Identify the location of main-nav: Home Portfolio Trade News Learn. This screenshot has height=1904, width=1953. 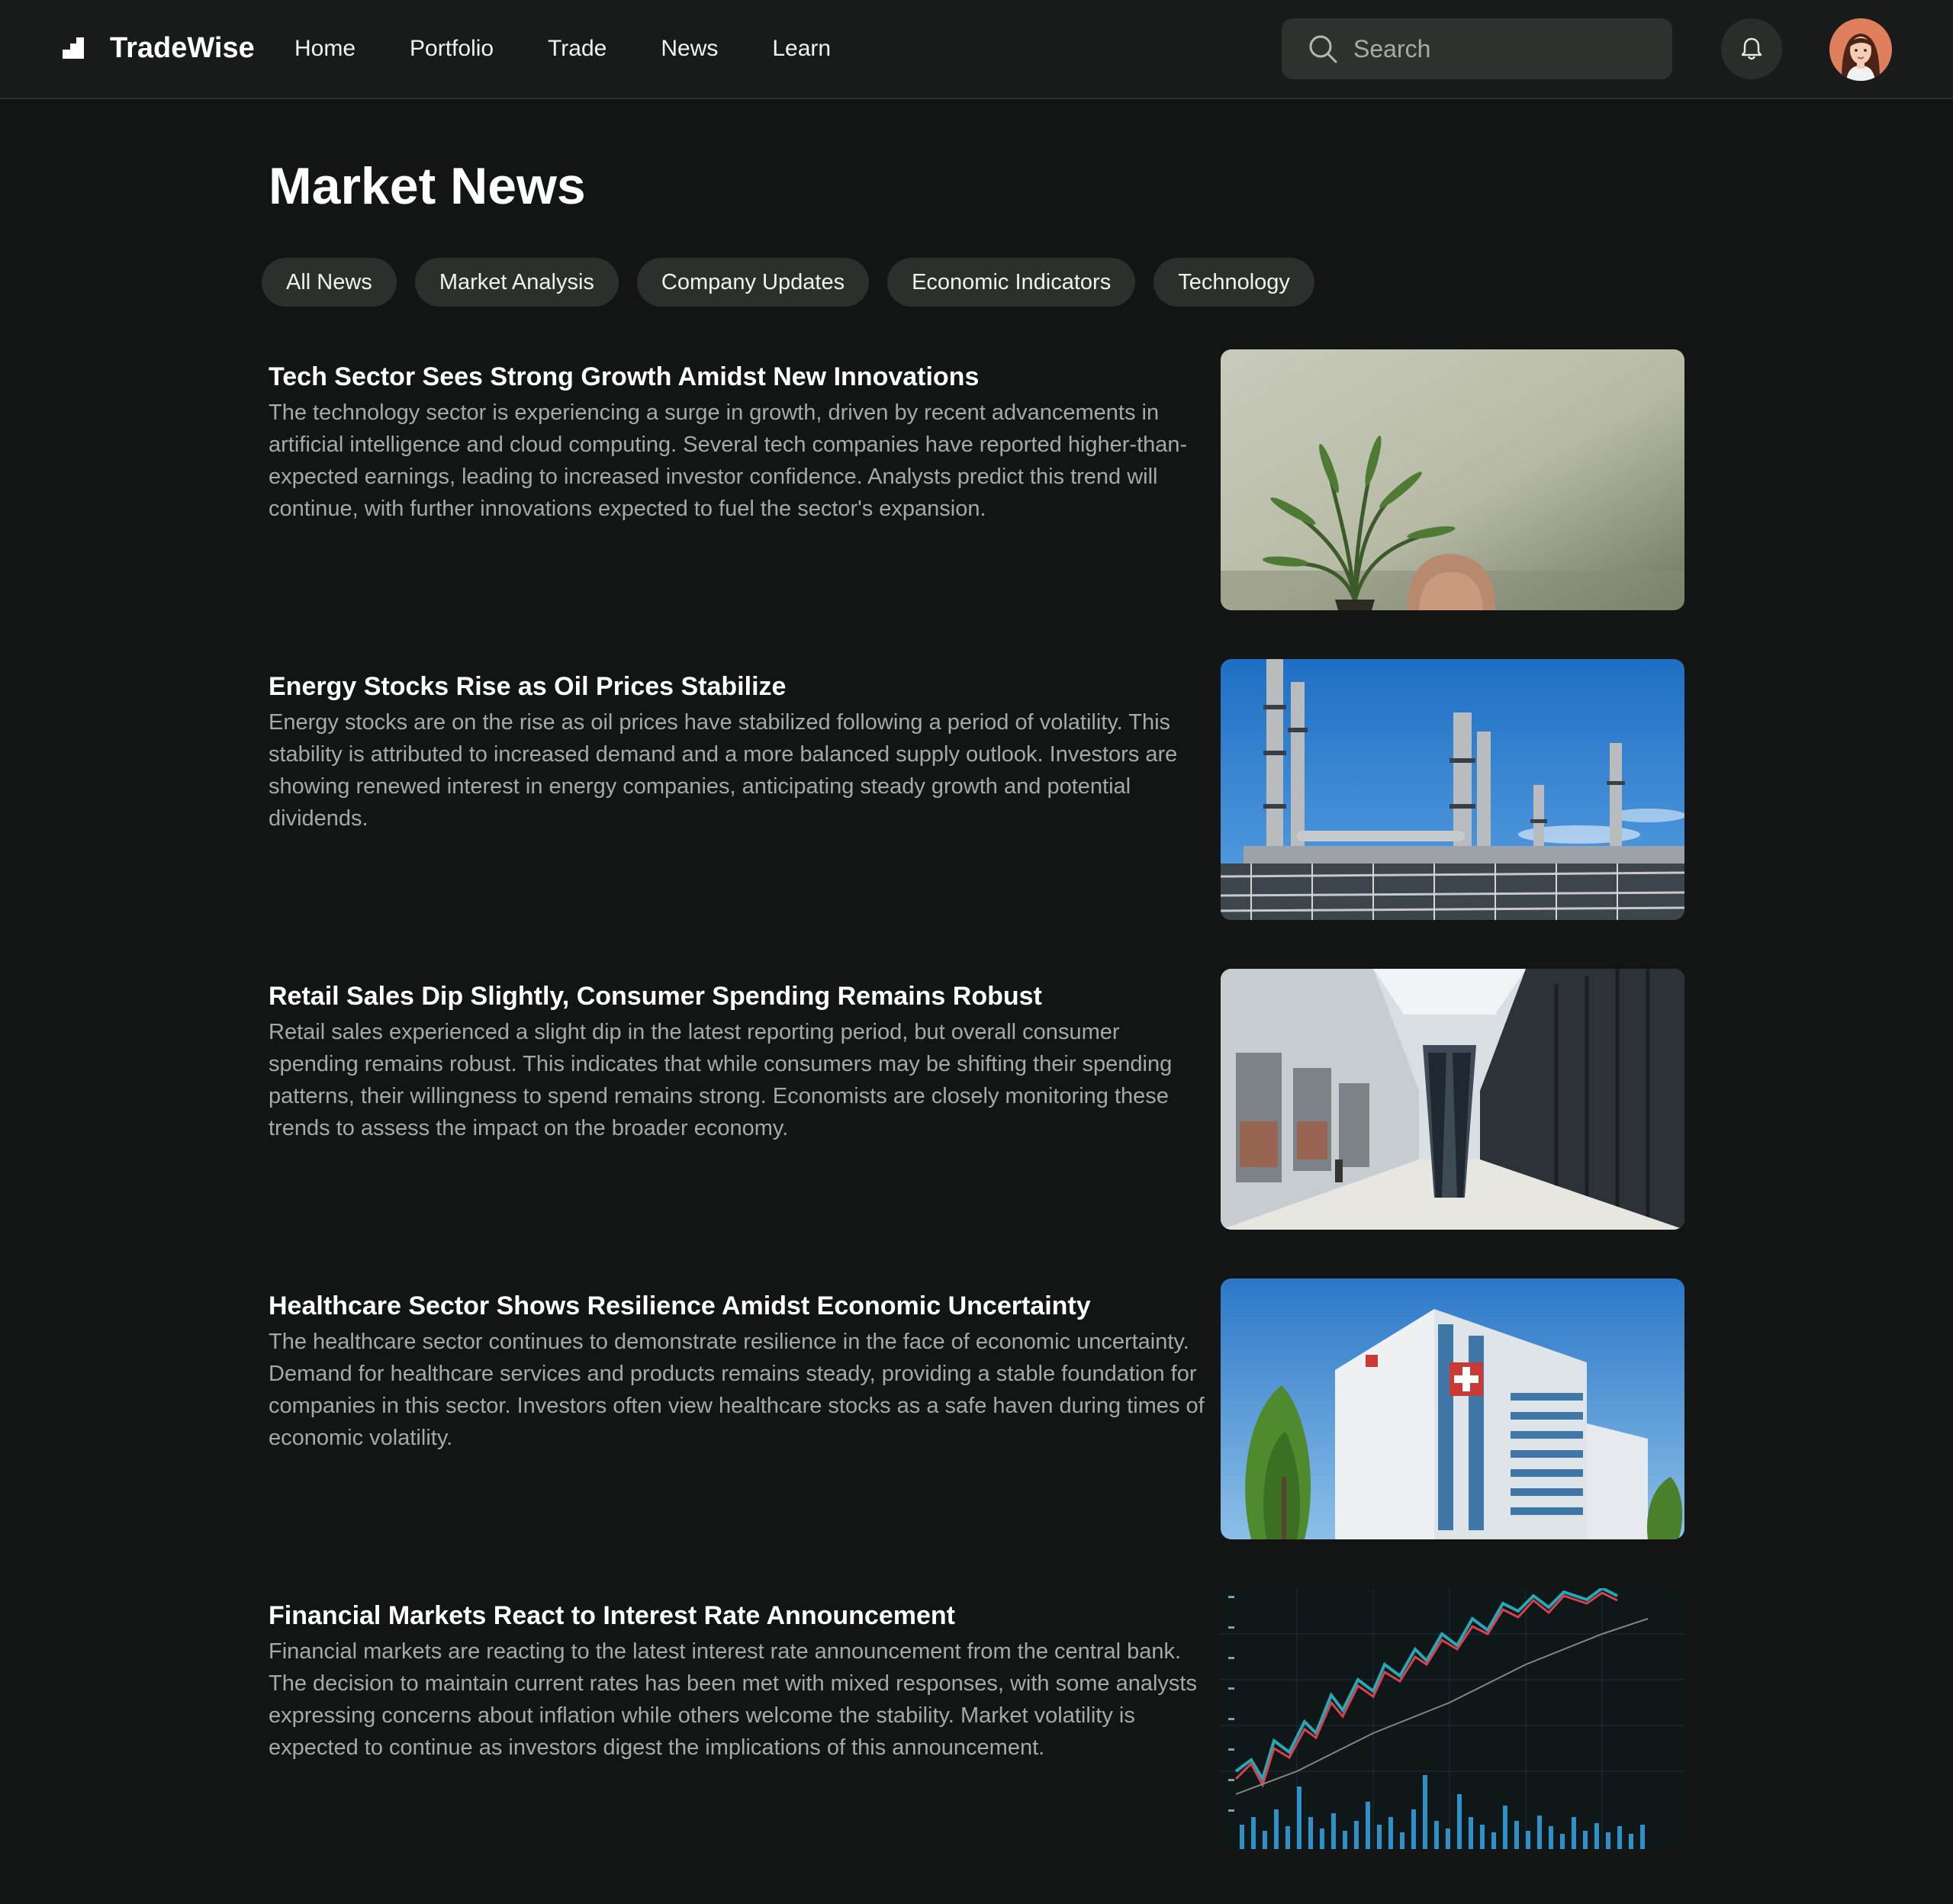
(589, 49).